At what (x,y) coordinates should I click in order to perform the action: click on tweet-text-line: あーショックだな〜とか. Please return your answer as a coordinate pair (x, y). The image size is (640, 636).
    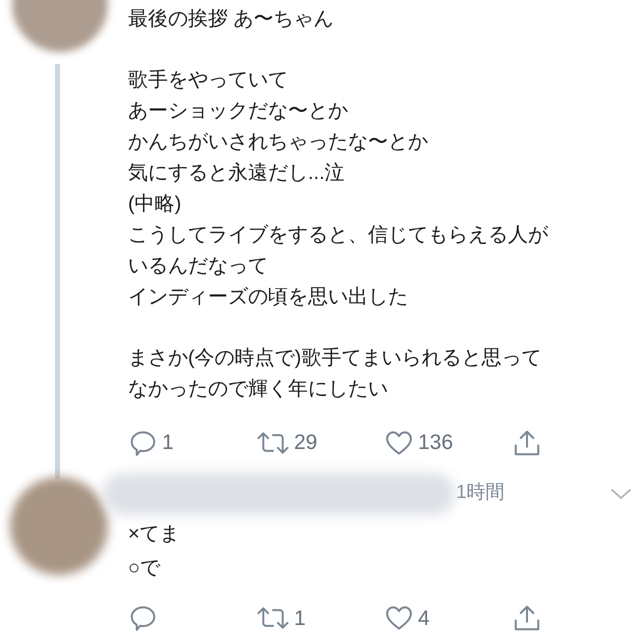
    Looking at the image, I should click on (238, 111).